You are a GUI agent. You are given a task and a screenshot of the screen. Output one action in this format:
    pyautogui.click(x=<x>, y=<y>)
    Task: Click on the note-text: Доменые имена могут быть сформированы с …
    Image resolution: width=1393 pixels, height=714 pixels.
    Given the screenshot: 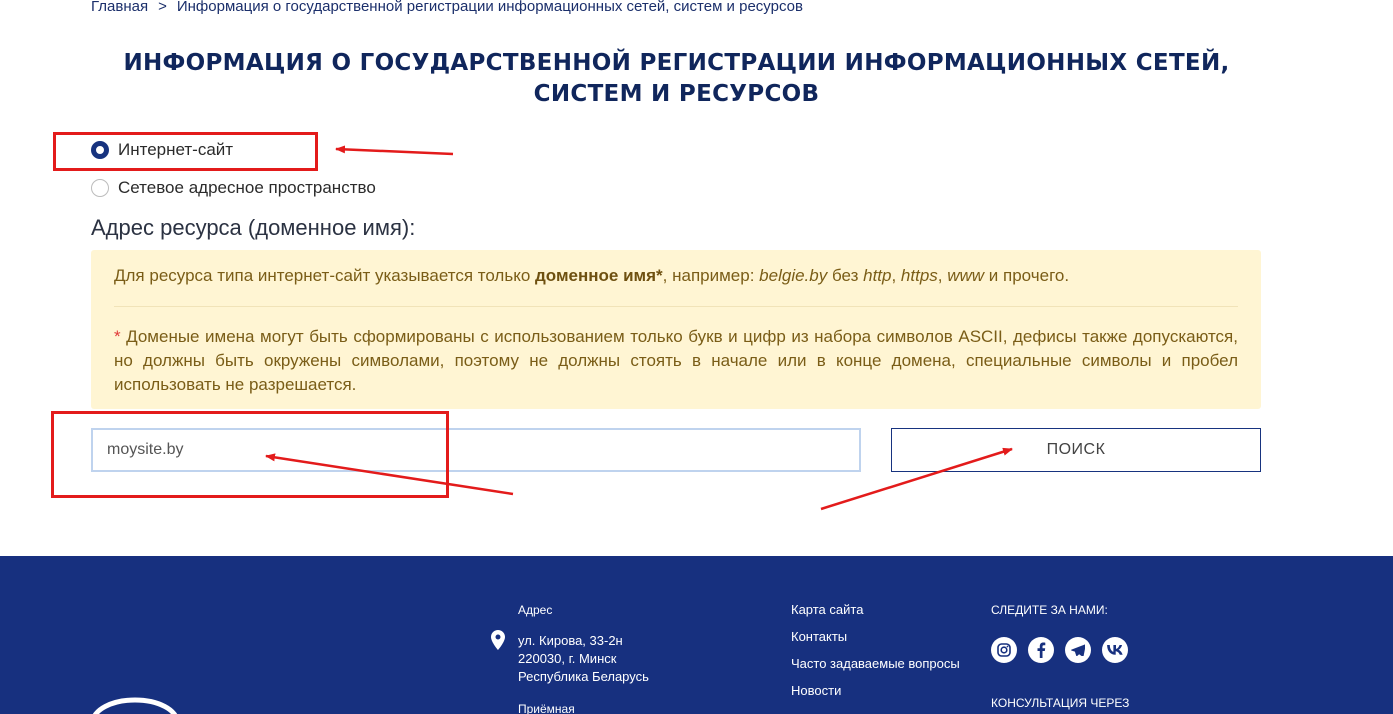 What is the action you would take?
    pyautogui.click(x=676, y=360)
    